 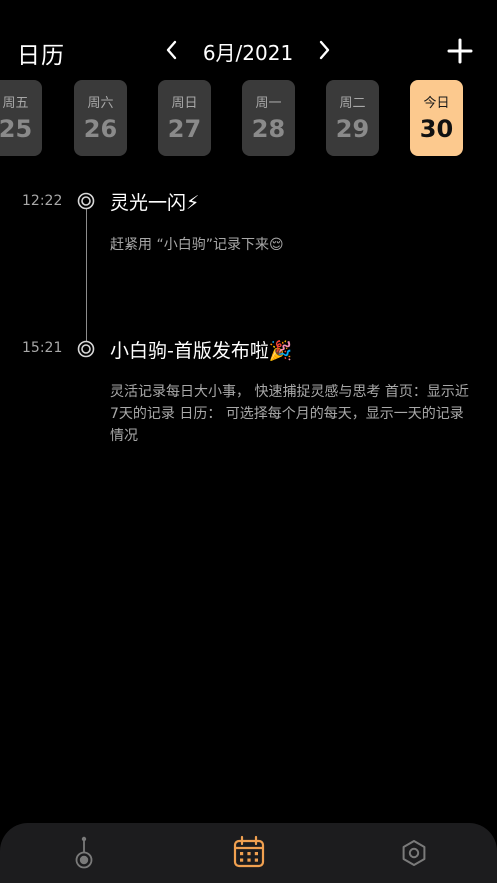 I want to click on day-weekday: 周二, so click(x=352, y=103).